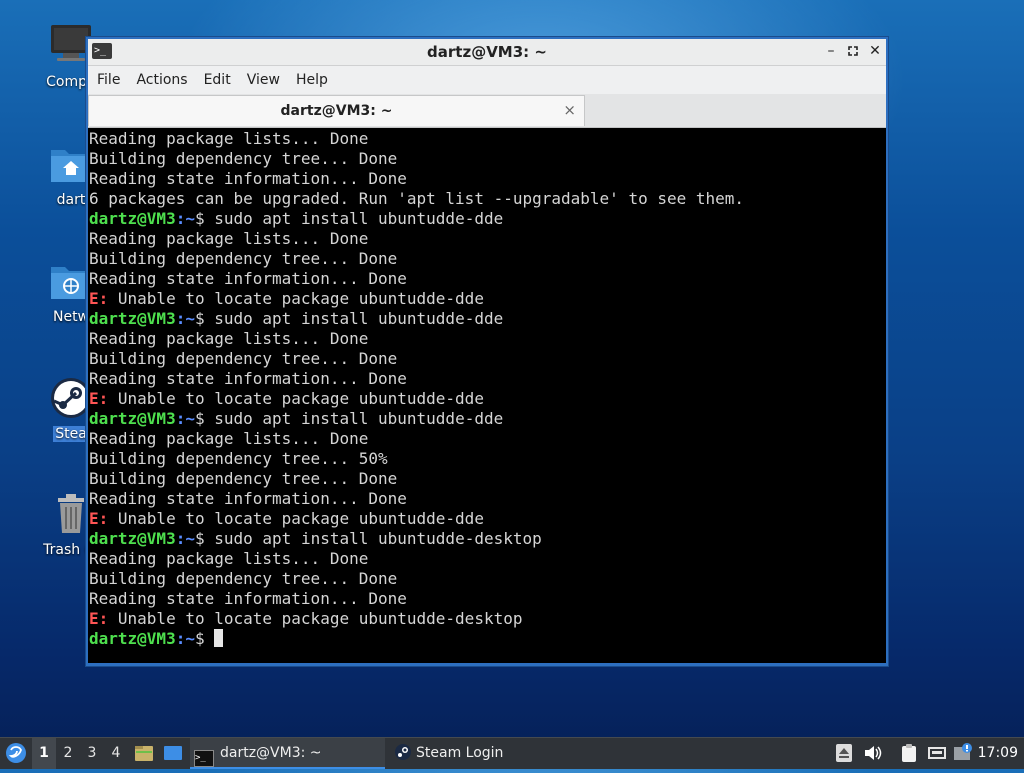 The height and width of the screenshot is (773, 1024). Describe the element at coordinates (108, 80) in the screenshot. I see `menu-file: File` at that location.